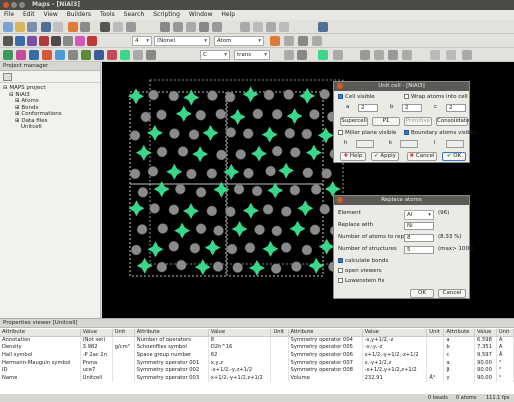 Image resolution: width=514 pixels, height=402 pixels. Describe the element at coordinates (323, 55) in the screenshot. I see `optimize-icon` at that location.